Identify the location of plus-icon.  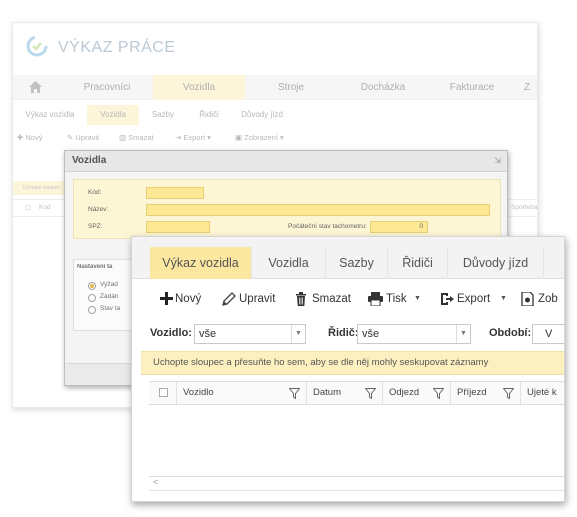
(166, 298).